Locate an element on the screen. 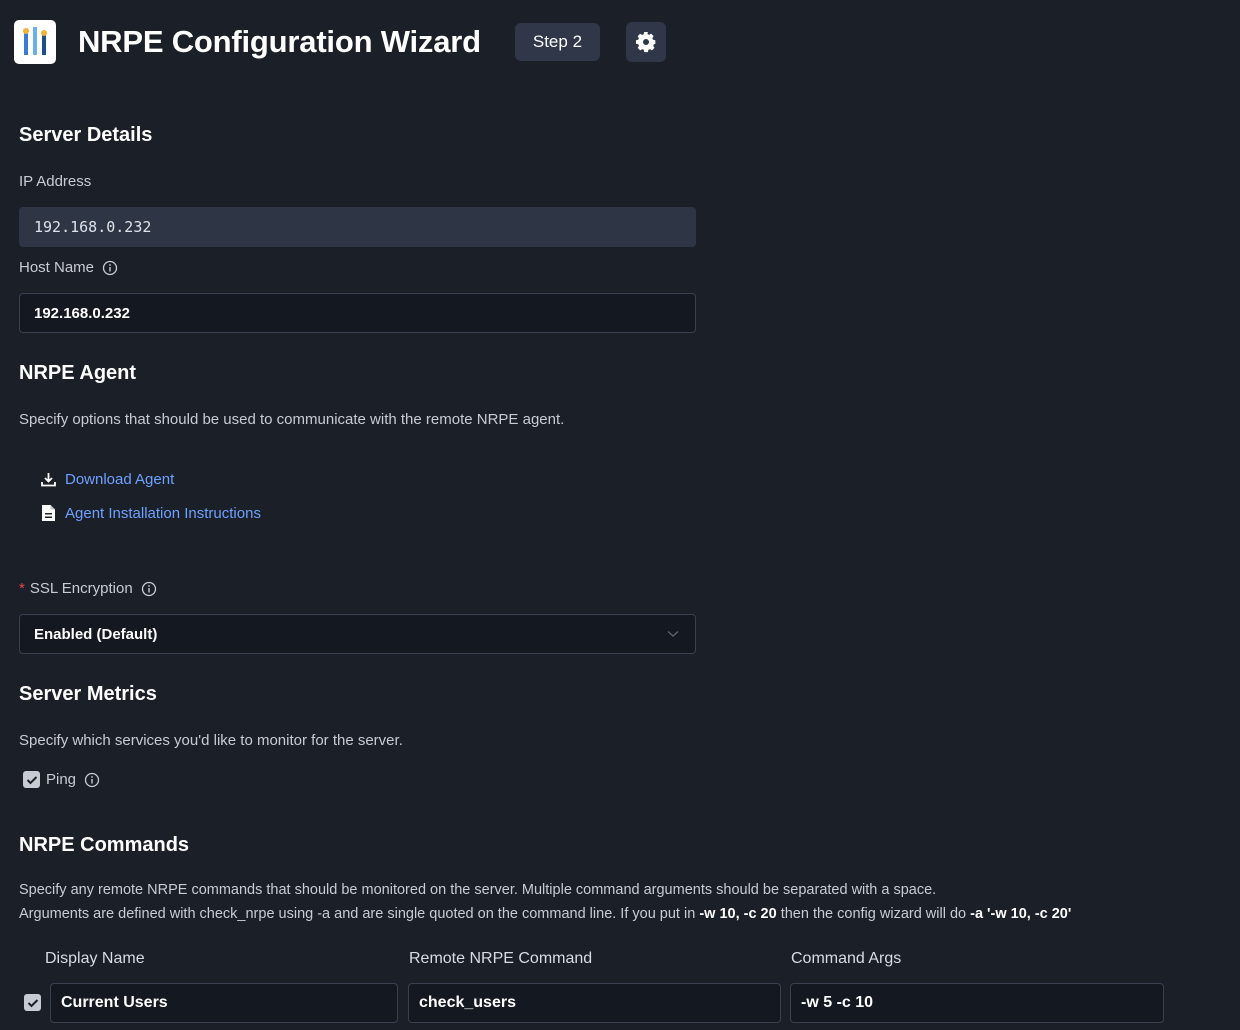 This screenshot has width=1240, height=1030. gear-icon is located at coordinates (646, 42).